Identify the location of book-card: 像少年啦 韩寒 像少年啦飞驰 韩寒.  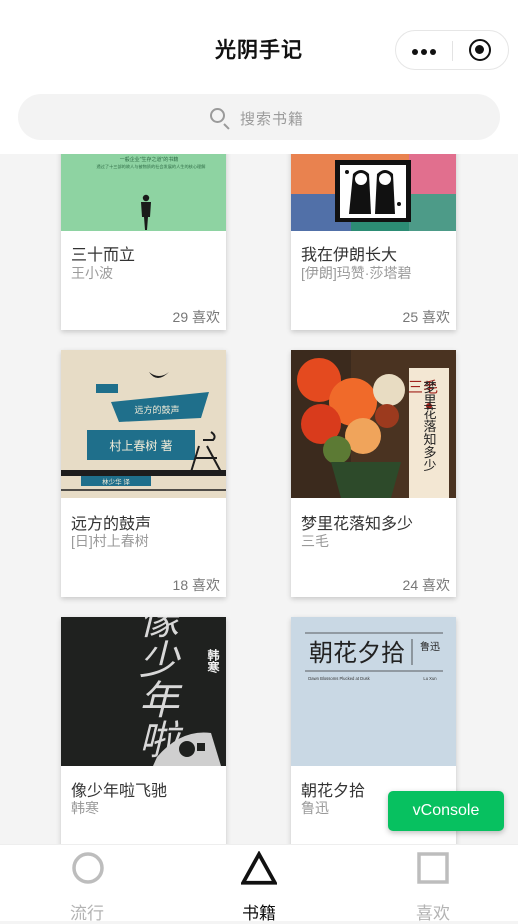
(143, 737).